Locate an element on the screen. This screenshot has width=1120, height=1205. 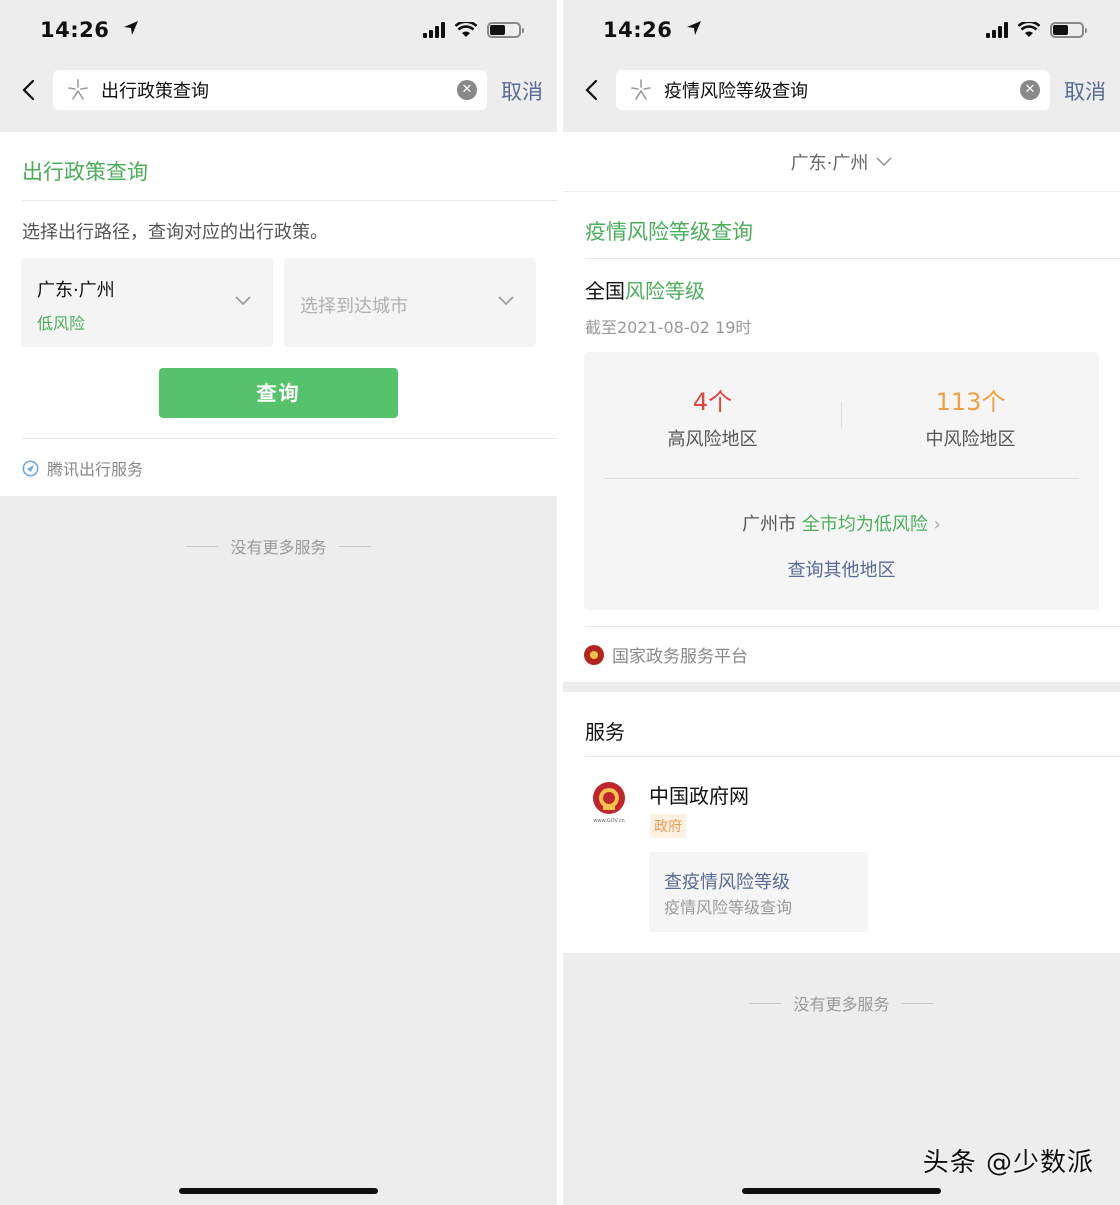
other-regions-link: 查询其他地区 is located at coordinates (841, 569).